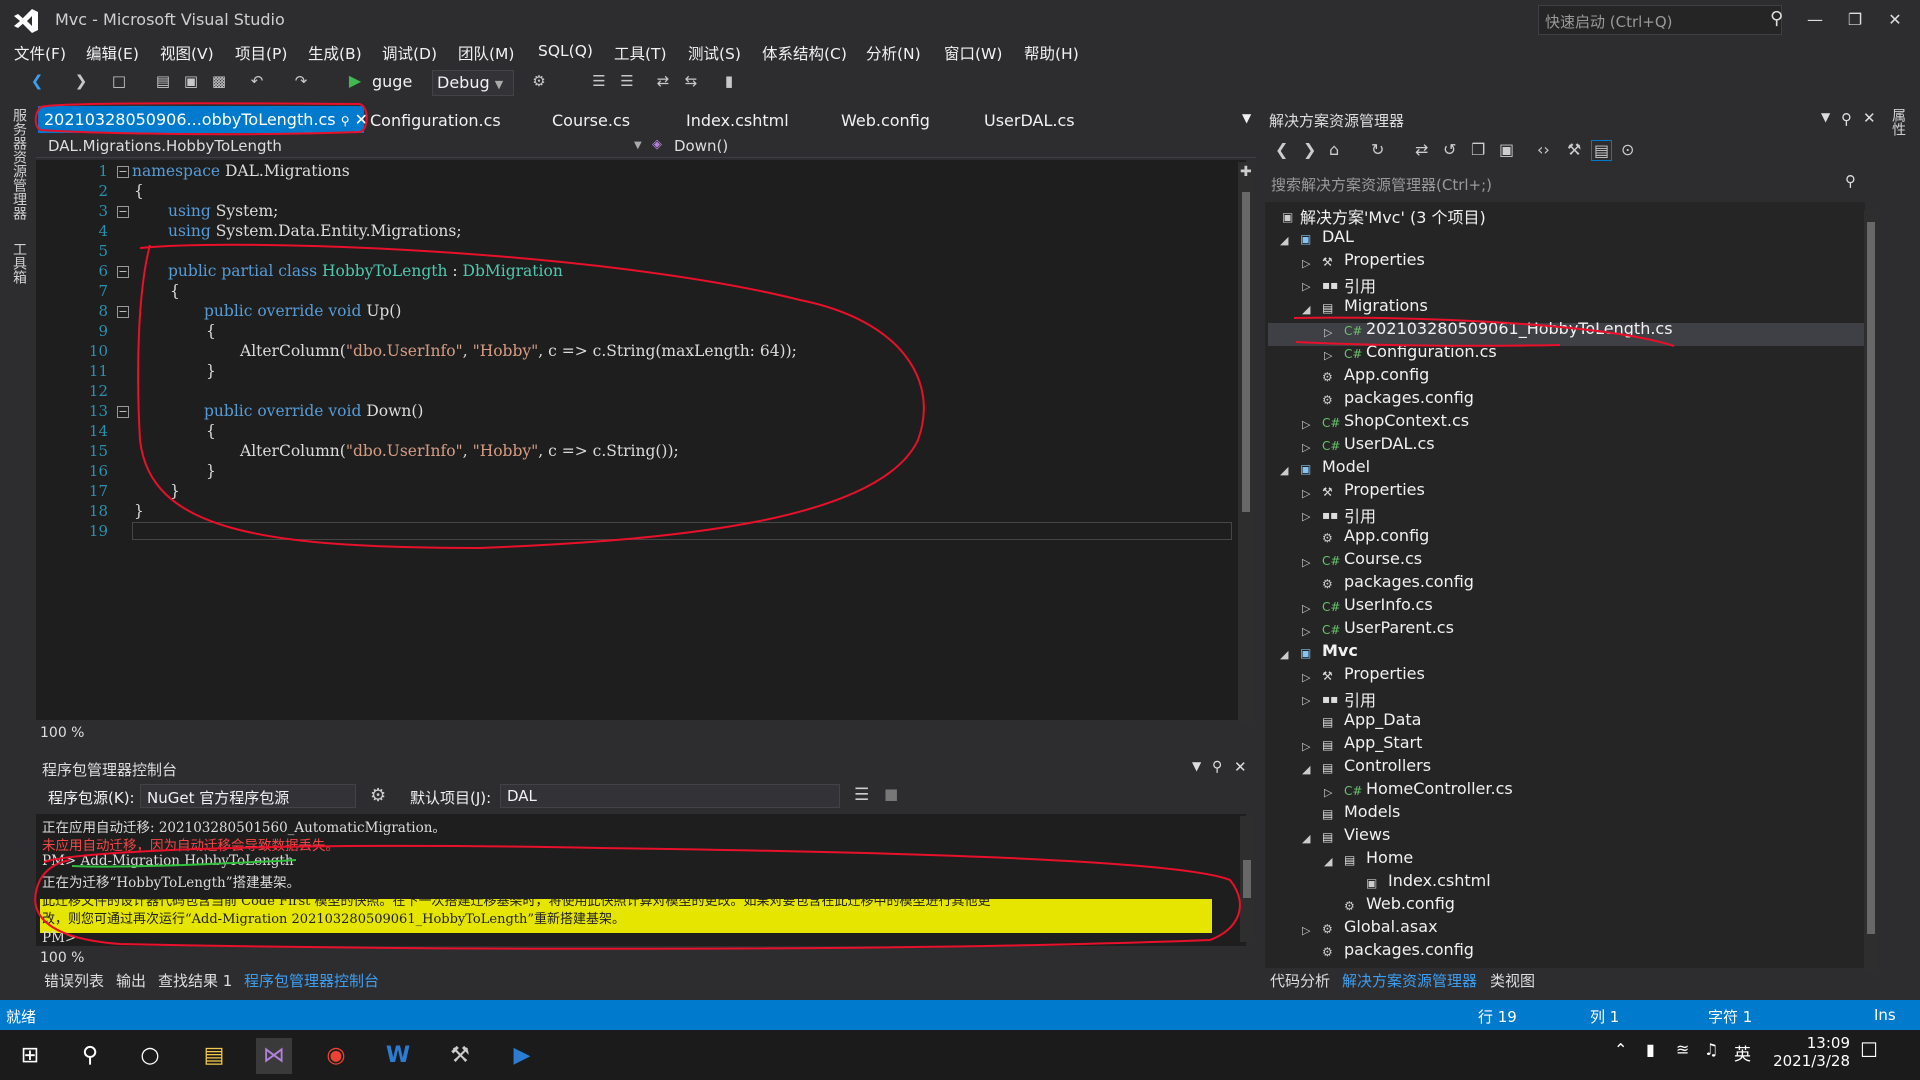 This screenshot has width=1920, height=1080. I want to click on tree-item-web-config: Web.config, so click(1410, 903).